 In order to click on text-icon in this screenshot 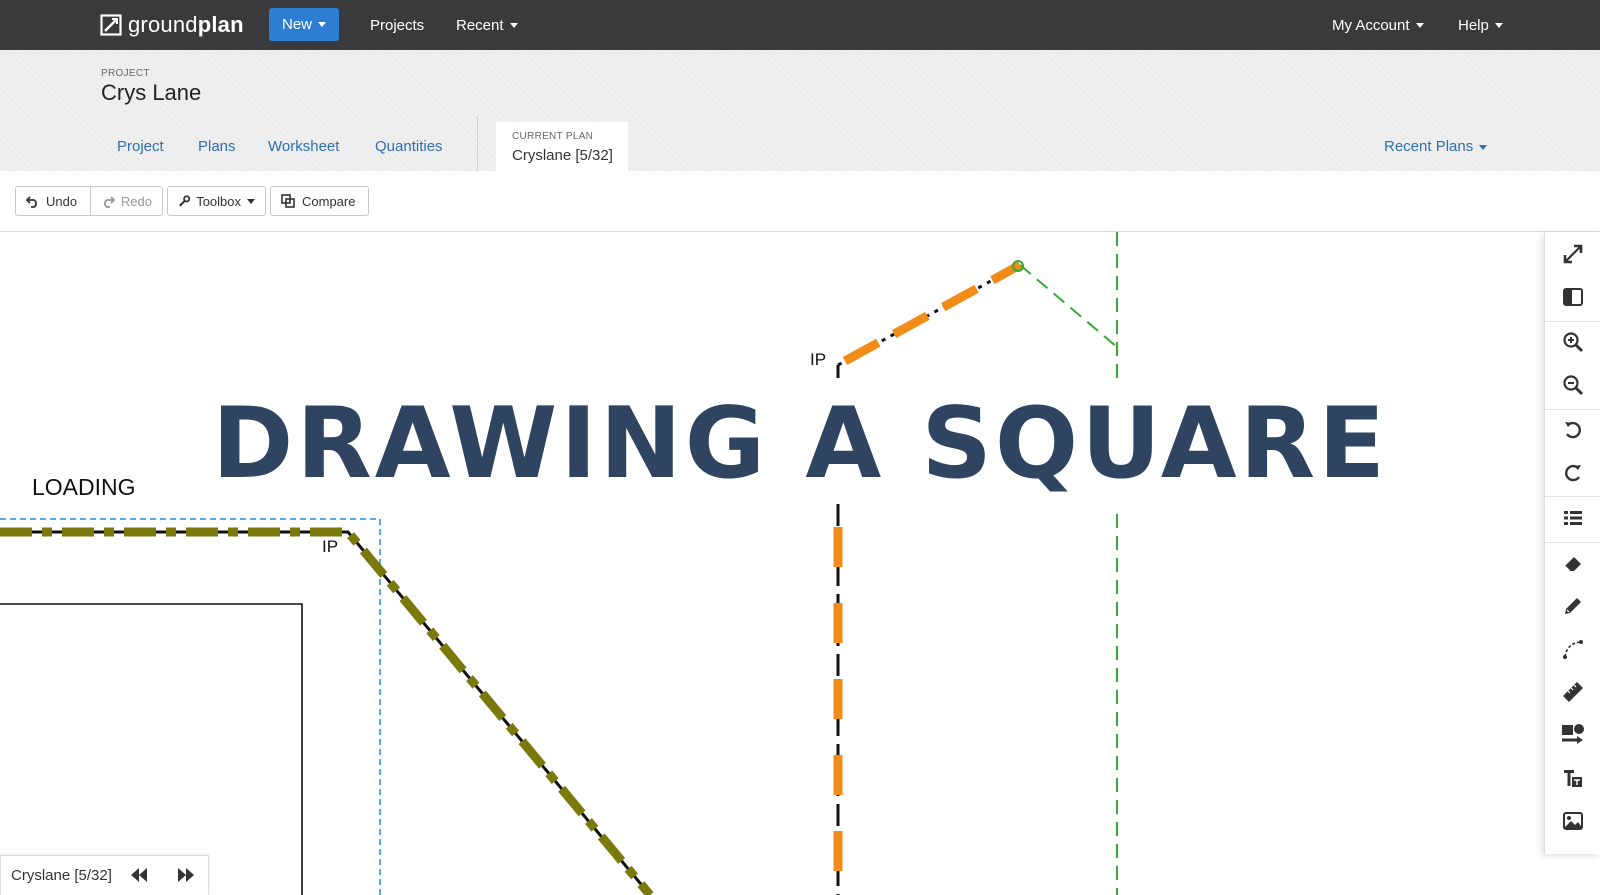, I will do `click(1573, 778)`.